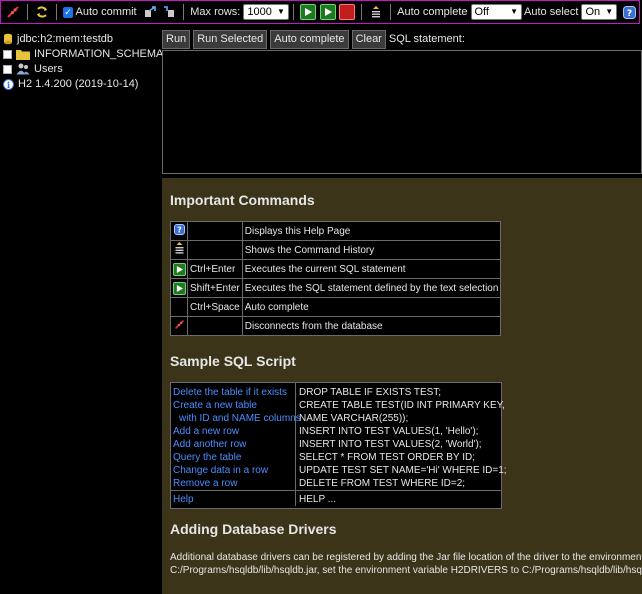 This screenshot has height=594, width=642. Describe the element at coordinates (215, 12) in the screenshot. I see `max-rows-label: Max rows:` at that location.